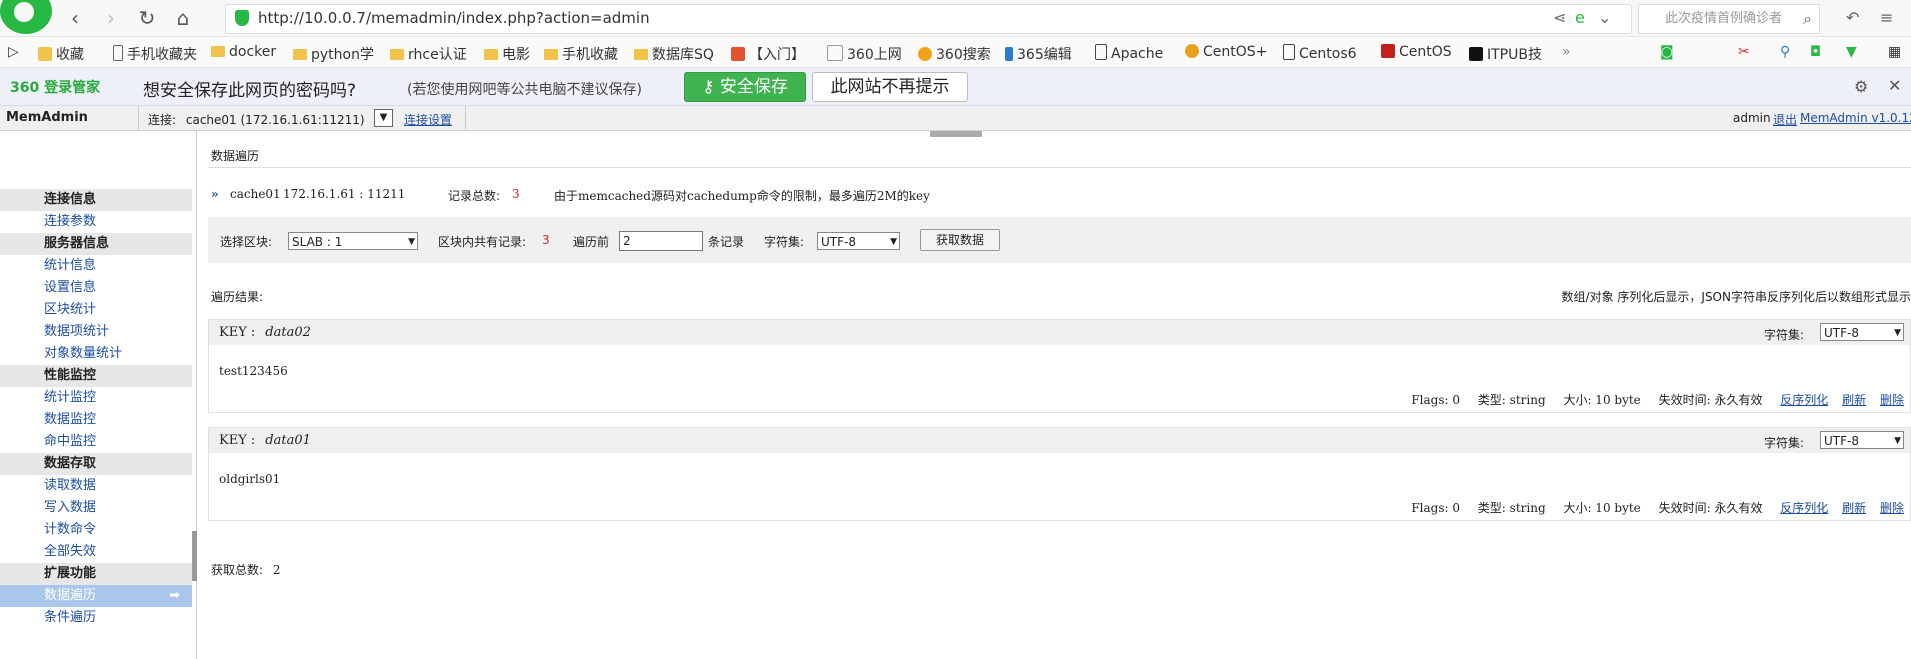 This screenshot has width=1911, height=659. I want to click on save-password-question: 想安全保存此网页的密码吗?, so click(250, 91).